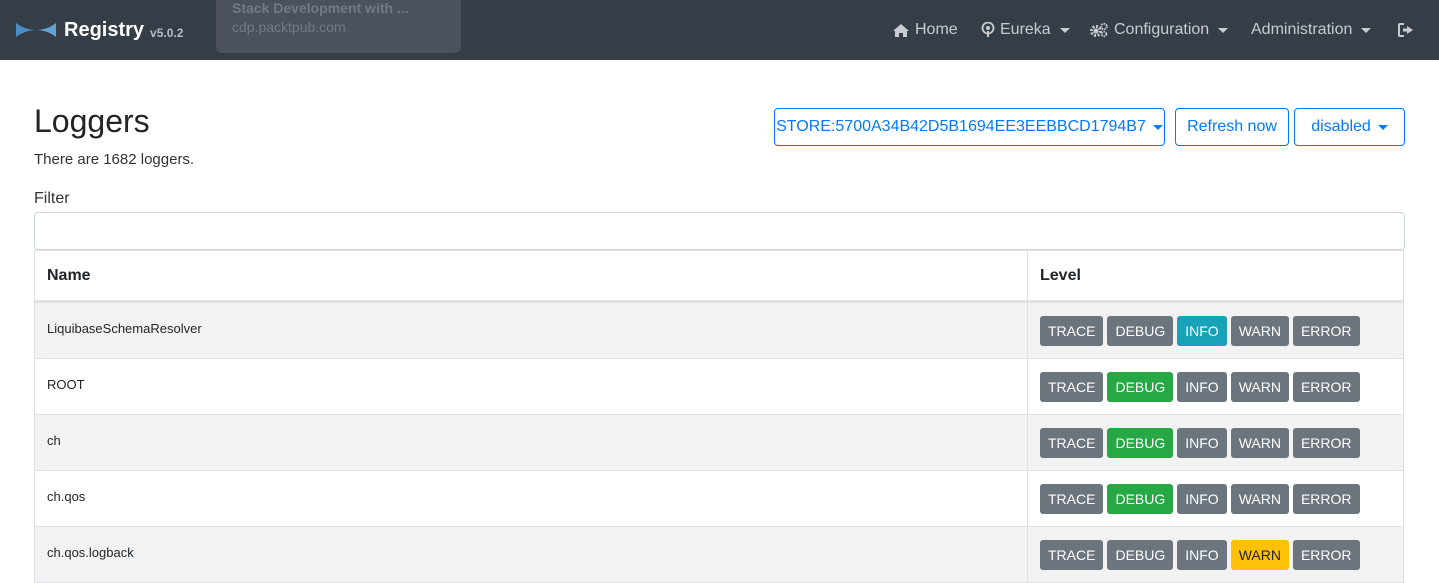  Describe the element at coordinates (104, 29) in the screenshot. I see `brand-name: Registry` at that location.